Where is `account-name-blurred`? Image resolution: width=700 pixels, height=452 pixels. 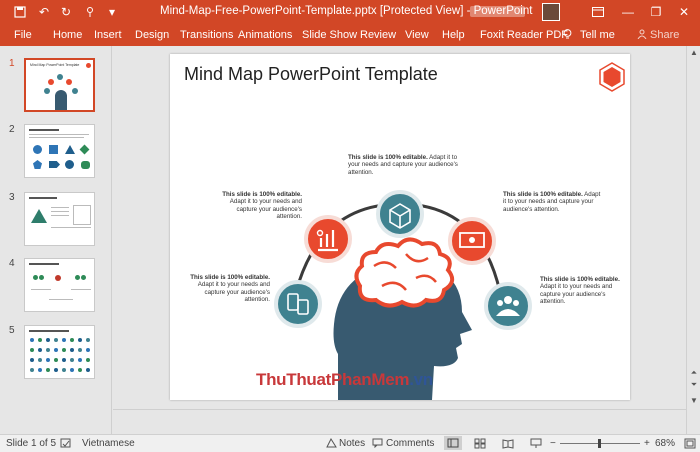 account-name-blurred is located at coordinates (497, 11).